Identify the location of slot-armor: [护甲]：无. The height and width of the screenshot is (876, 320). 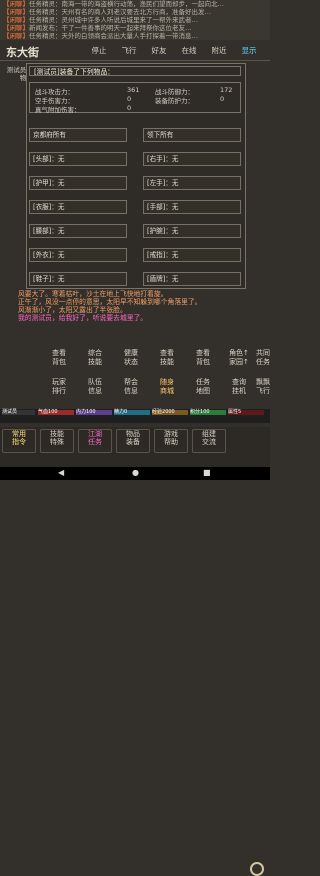
(78, 183).